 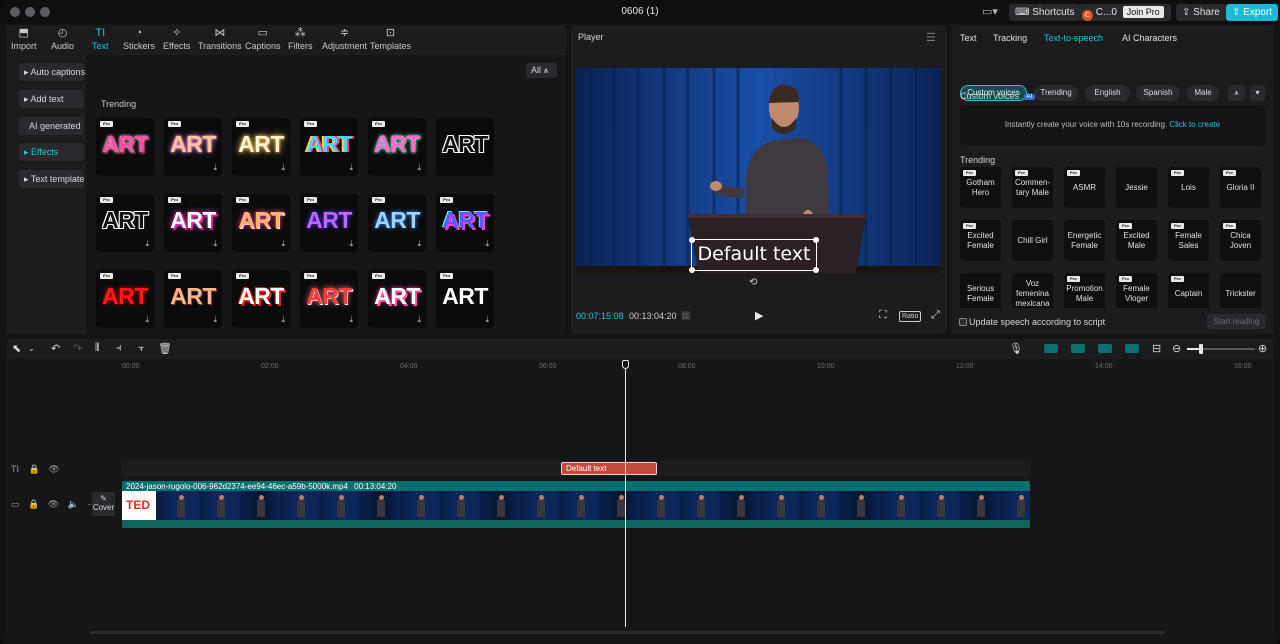 I want to click on tool-text: TI Text, so click(x=100, y=39).